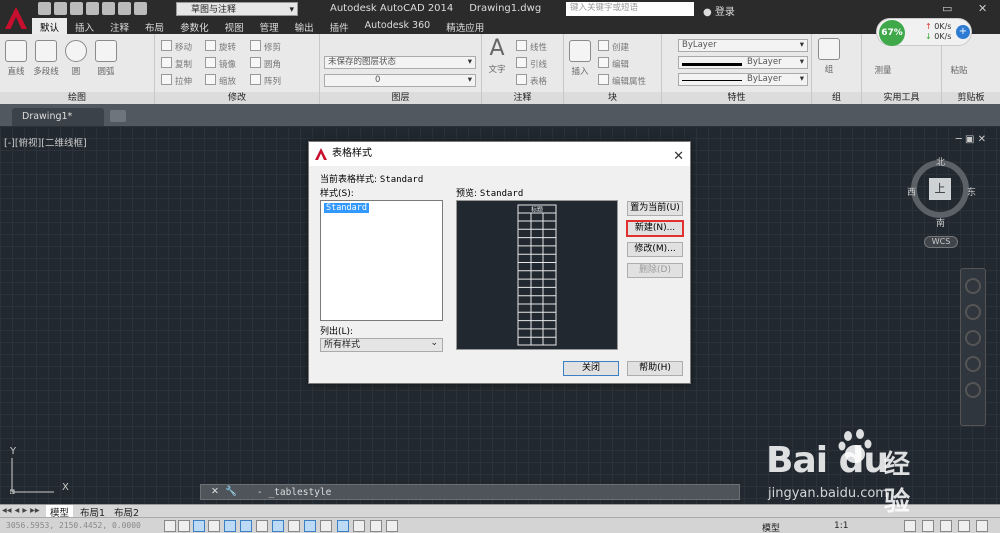  What do you see at coordinates (465, 26) in the screenshot?
I see `tab-featured-apps: 精选应用` at bounding box center [465, 26].